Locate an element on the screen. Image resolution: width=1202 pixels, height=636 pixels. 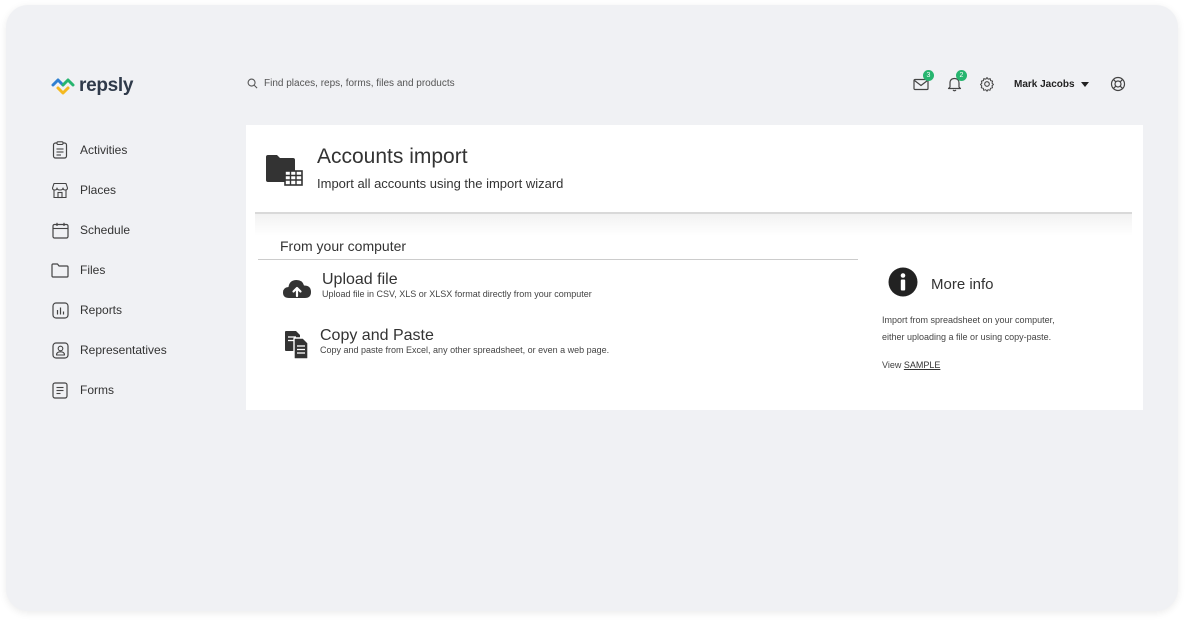
sidebar-item-label: Places is located at coordinates (98, 190).